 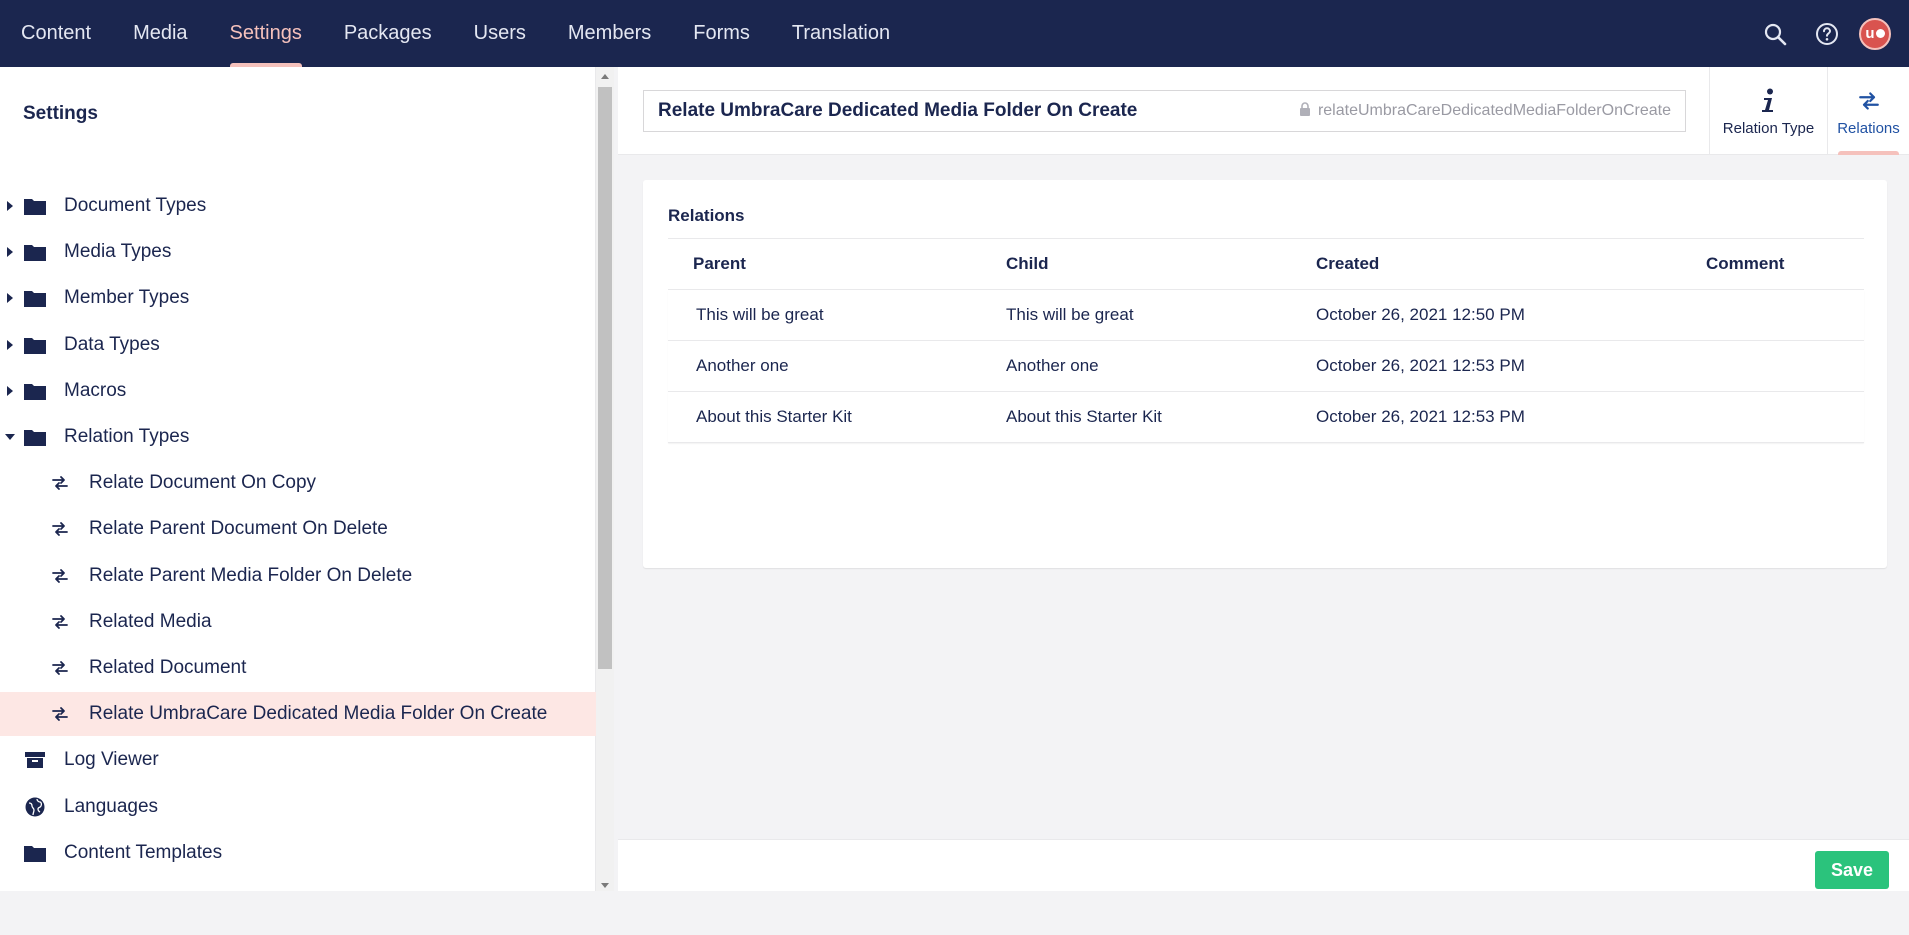 What do you see at coordinates (605, 378) in the screenshot?
I see `scrollbar-thumb` at bounding box center [605, 378].